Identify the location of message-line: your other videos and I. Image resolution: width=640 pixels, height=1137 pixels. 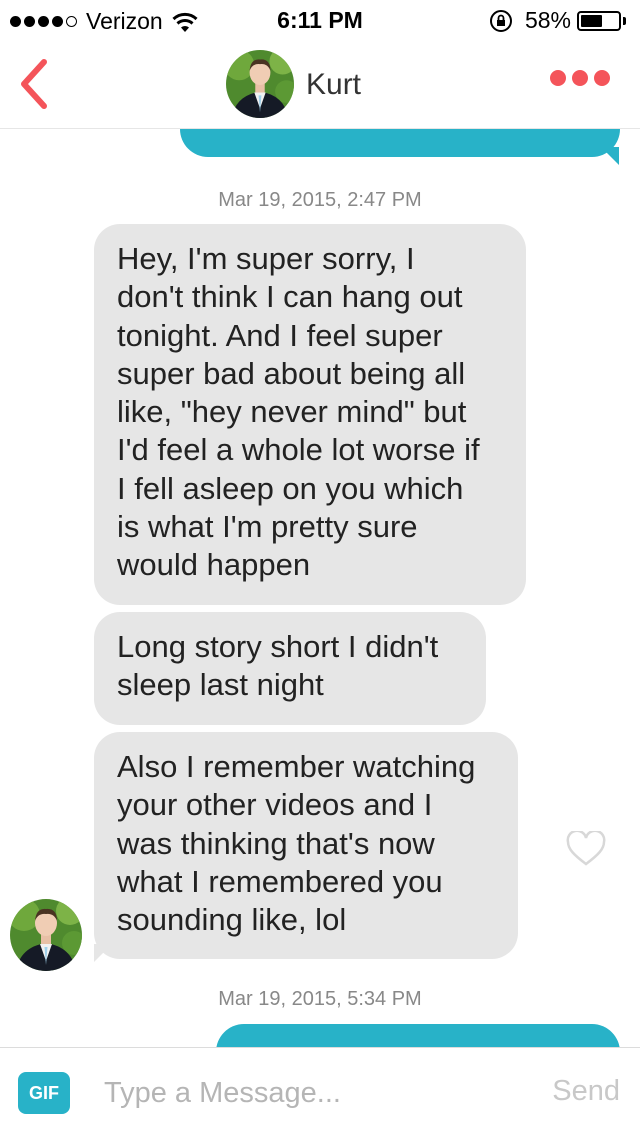
(275, 805).